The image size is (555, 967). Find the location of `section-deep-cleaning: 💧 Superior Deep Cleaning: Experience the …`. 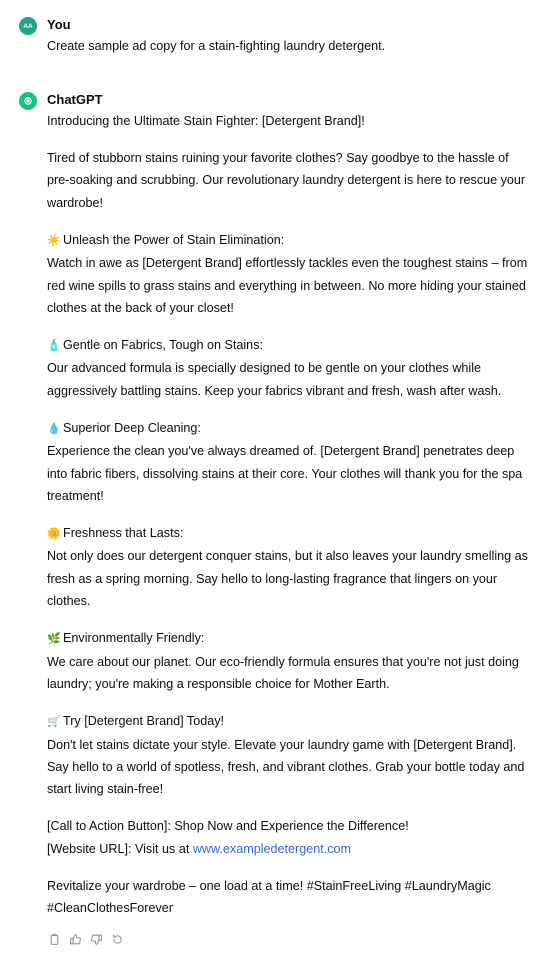

section-deep-cleaning: 💧 Superior Deep Cleaning: Experience the … is located at coordinates (296, 462).